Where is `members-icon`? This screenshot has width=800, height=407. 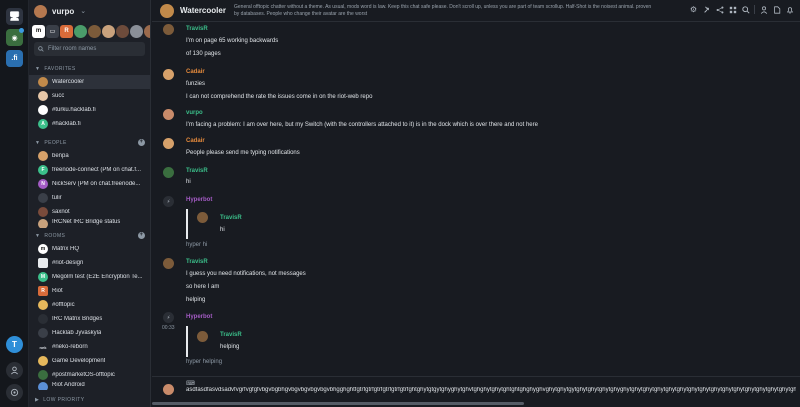
members-icon is located at coordinates (763, 9).